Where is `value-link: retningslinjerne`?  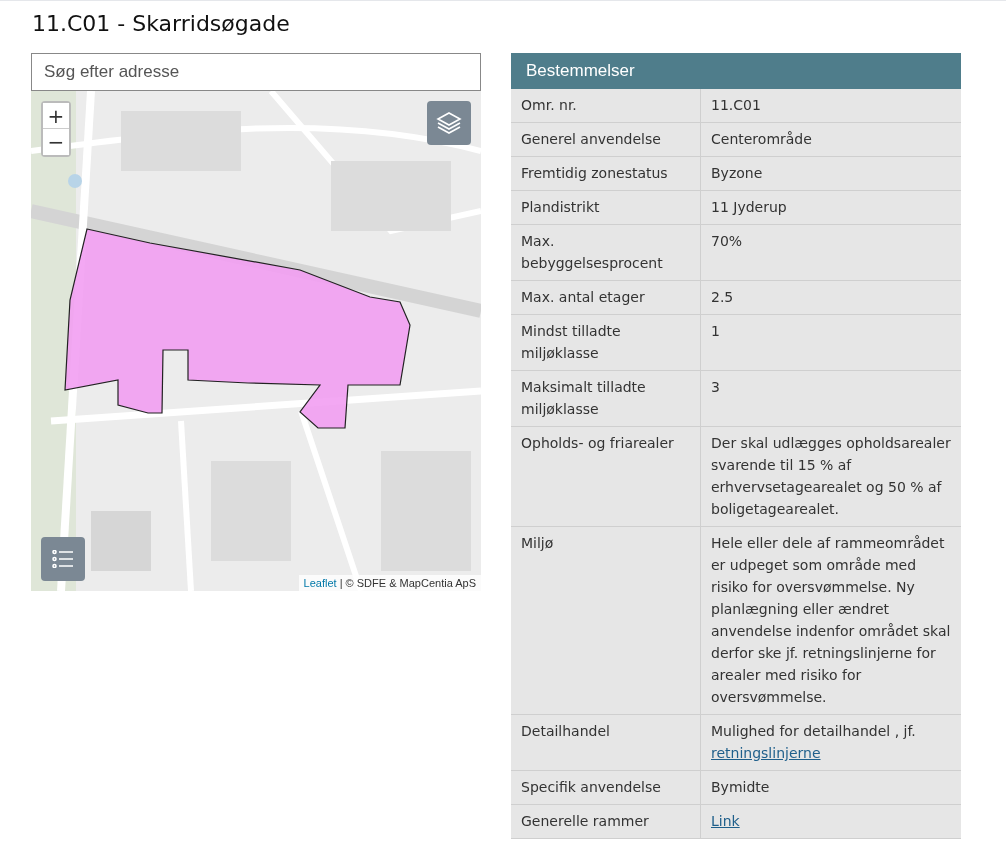 value-link: retningslinjerne is located at coordinates (766, 753).